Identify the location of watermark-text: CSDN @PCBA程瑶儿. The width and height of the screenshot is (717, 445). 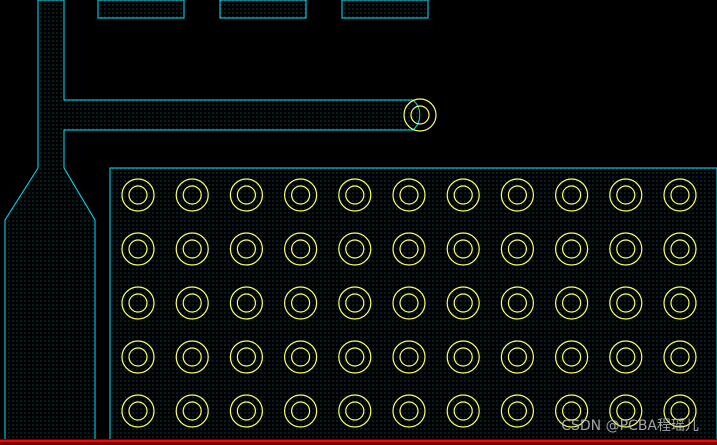
(630, 426).